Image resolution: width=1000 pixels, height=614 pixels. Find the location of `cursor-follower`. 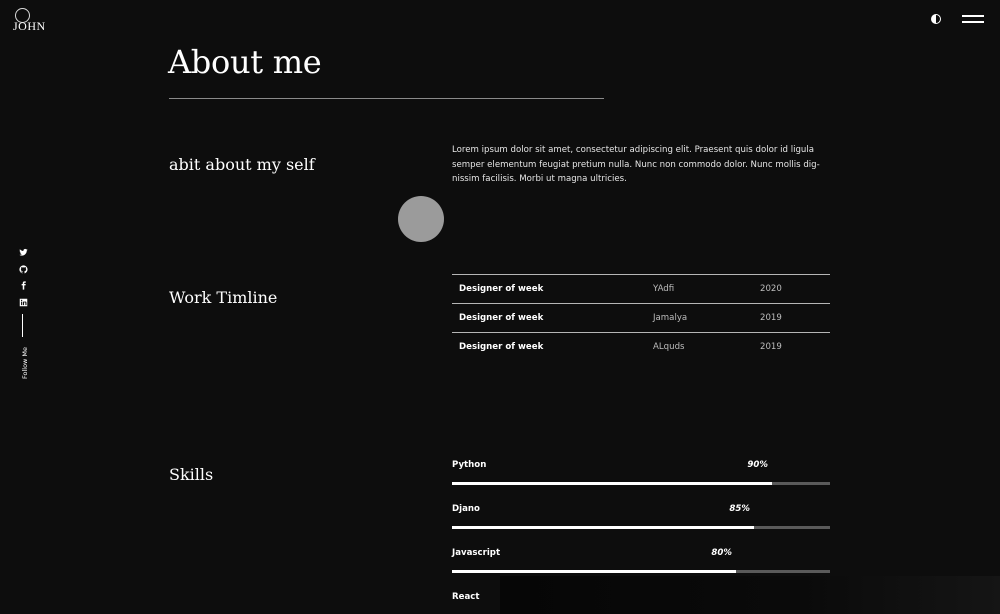

cursor-follower is located at coordinates (421, 219).